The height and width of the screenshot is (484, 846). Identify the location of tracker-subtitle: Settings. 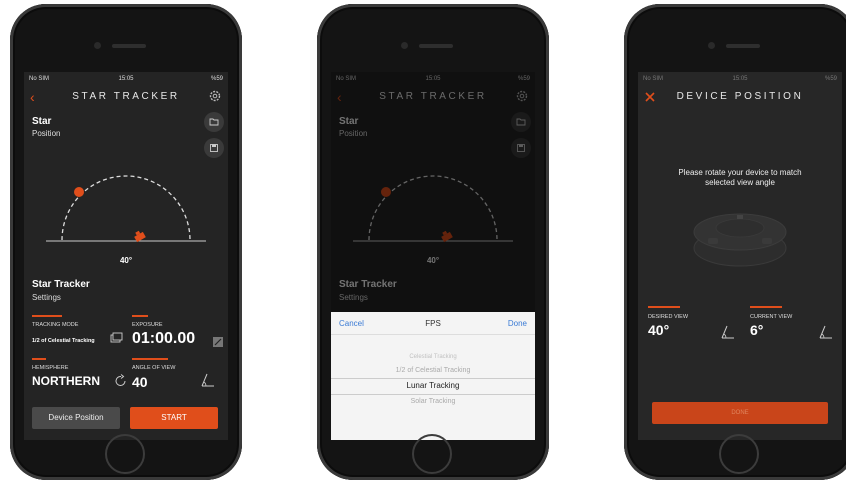
(46, 297).